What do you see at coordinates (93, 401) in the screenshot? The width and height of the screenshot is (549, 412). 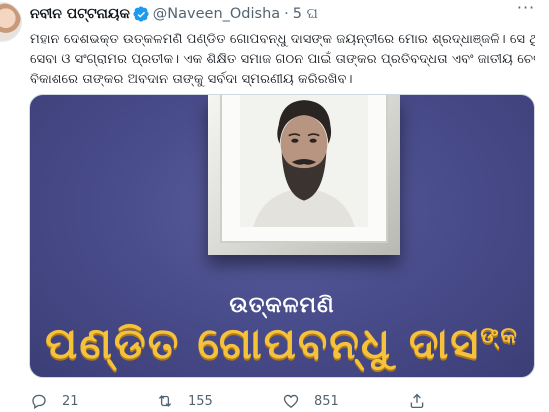 I see `reply-button: 21` at bounding box center [93, 401].